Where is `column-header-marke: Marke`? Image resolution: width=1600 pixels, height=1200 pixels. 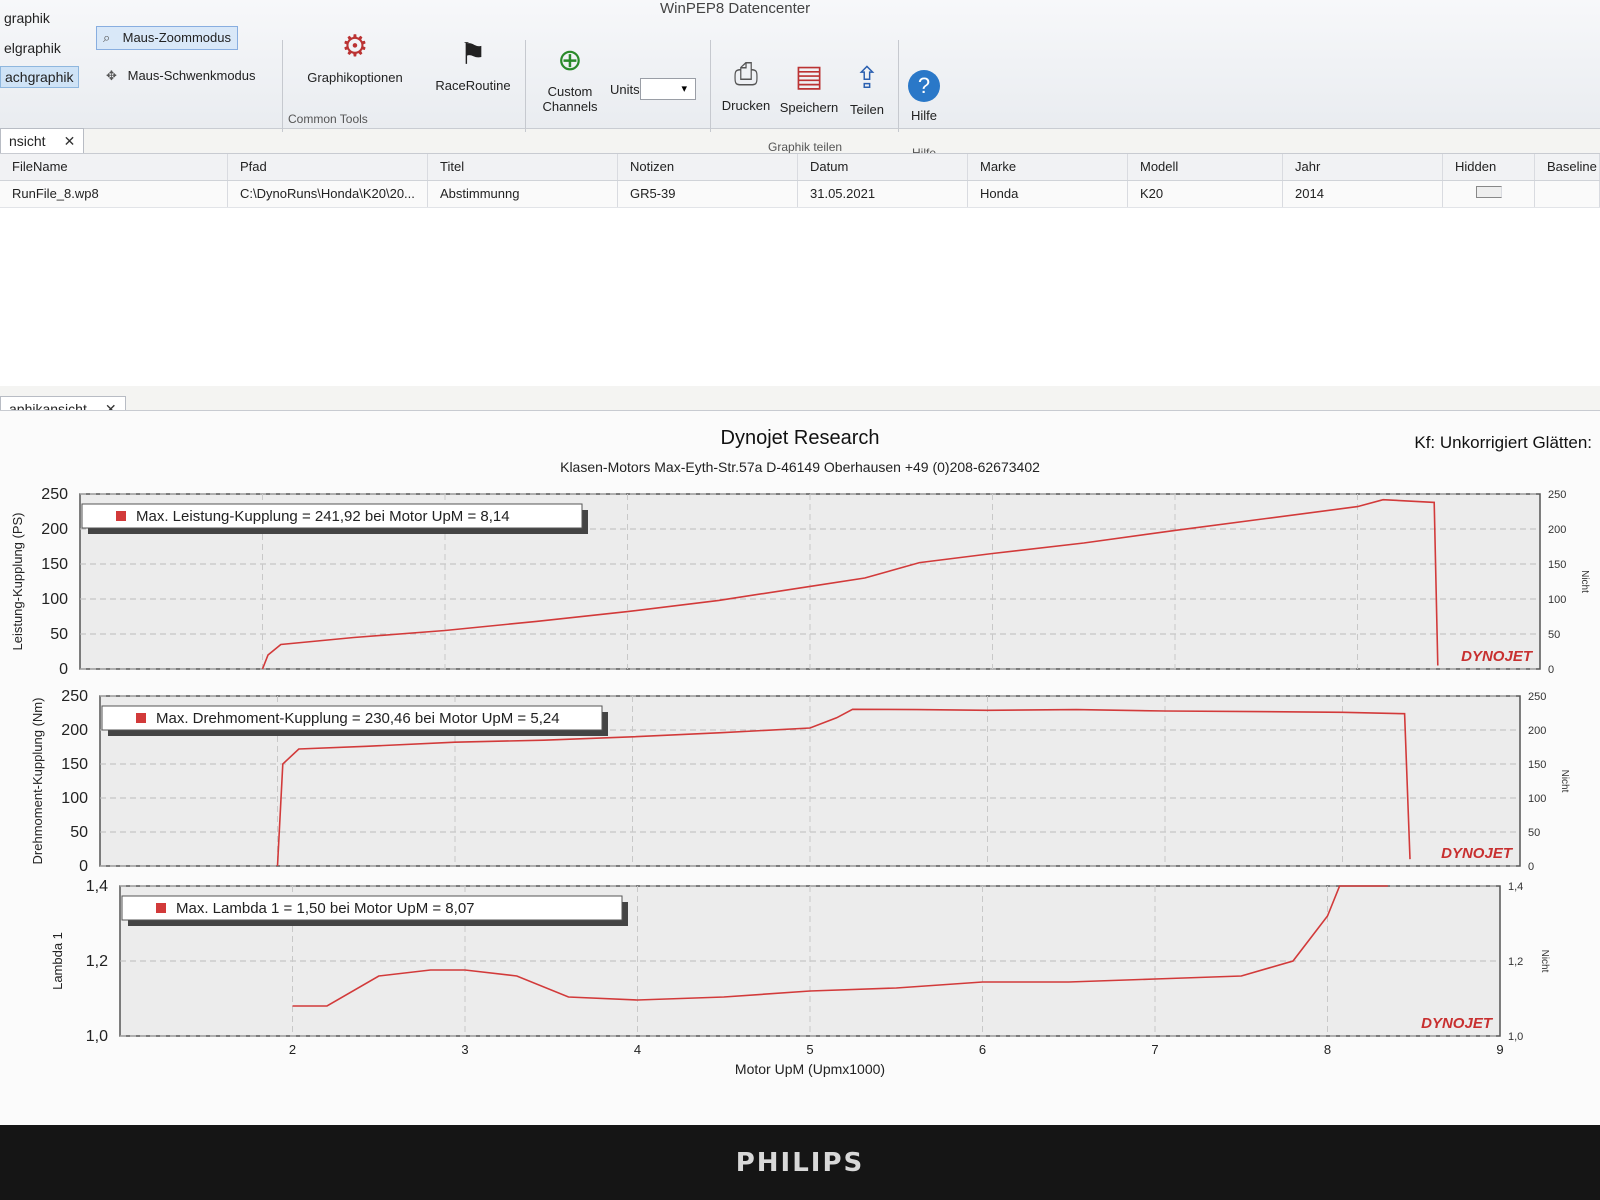 column-header-marke: Marke is located at coordinates (1048, 167).